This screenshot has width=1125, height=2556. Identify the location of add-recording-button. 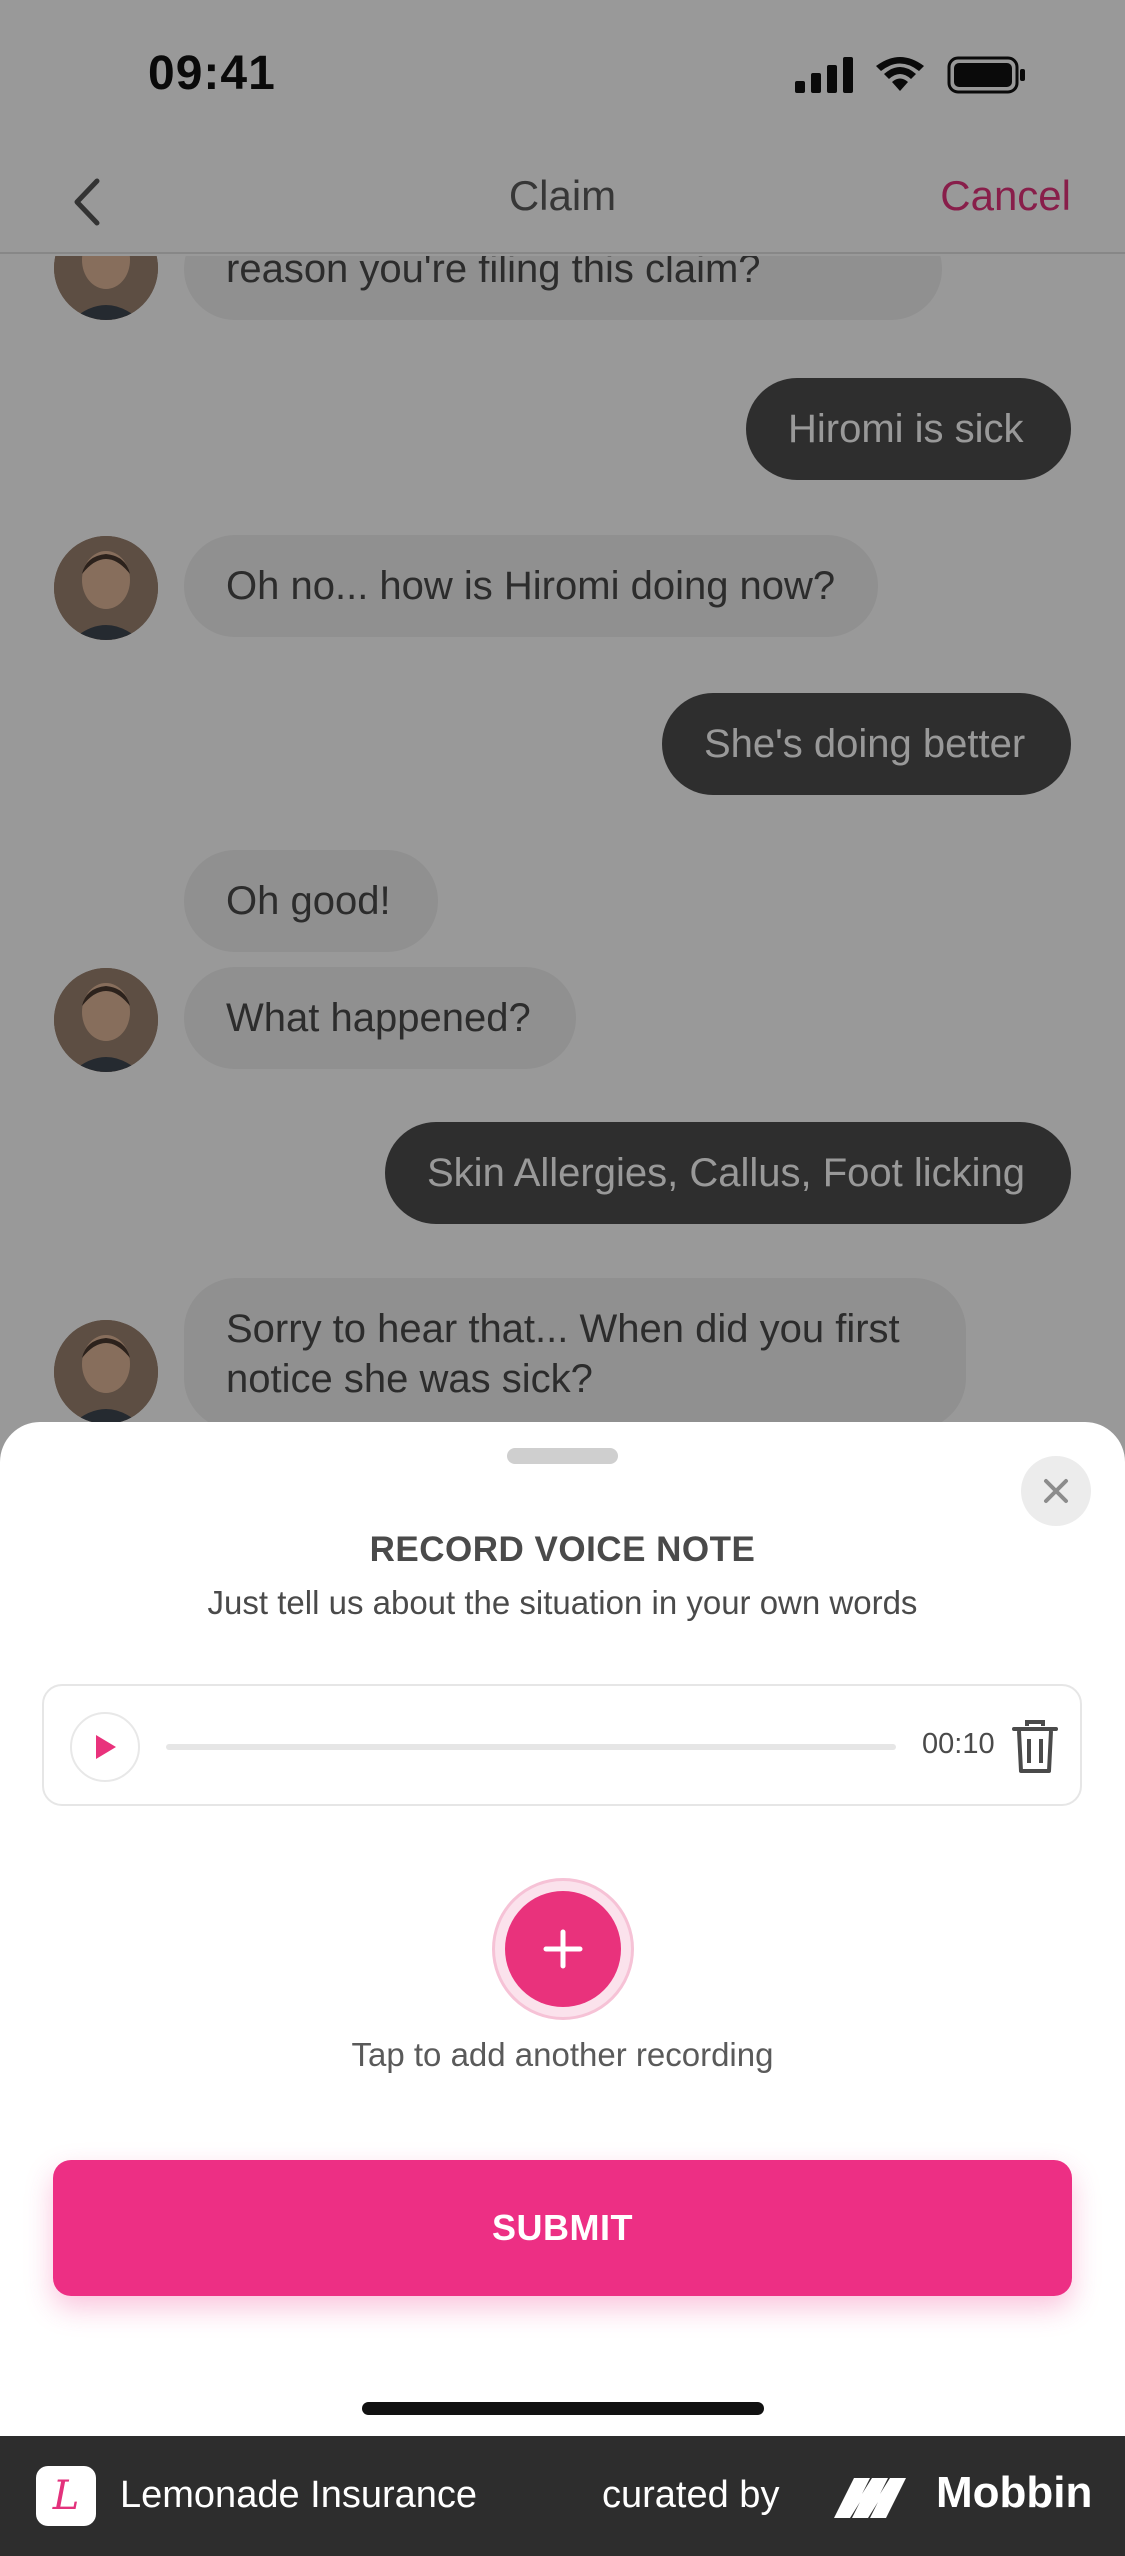
(563, 1949).